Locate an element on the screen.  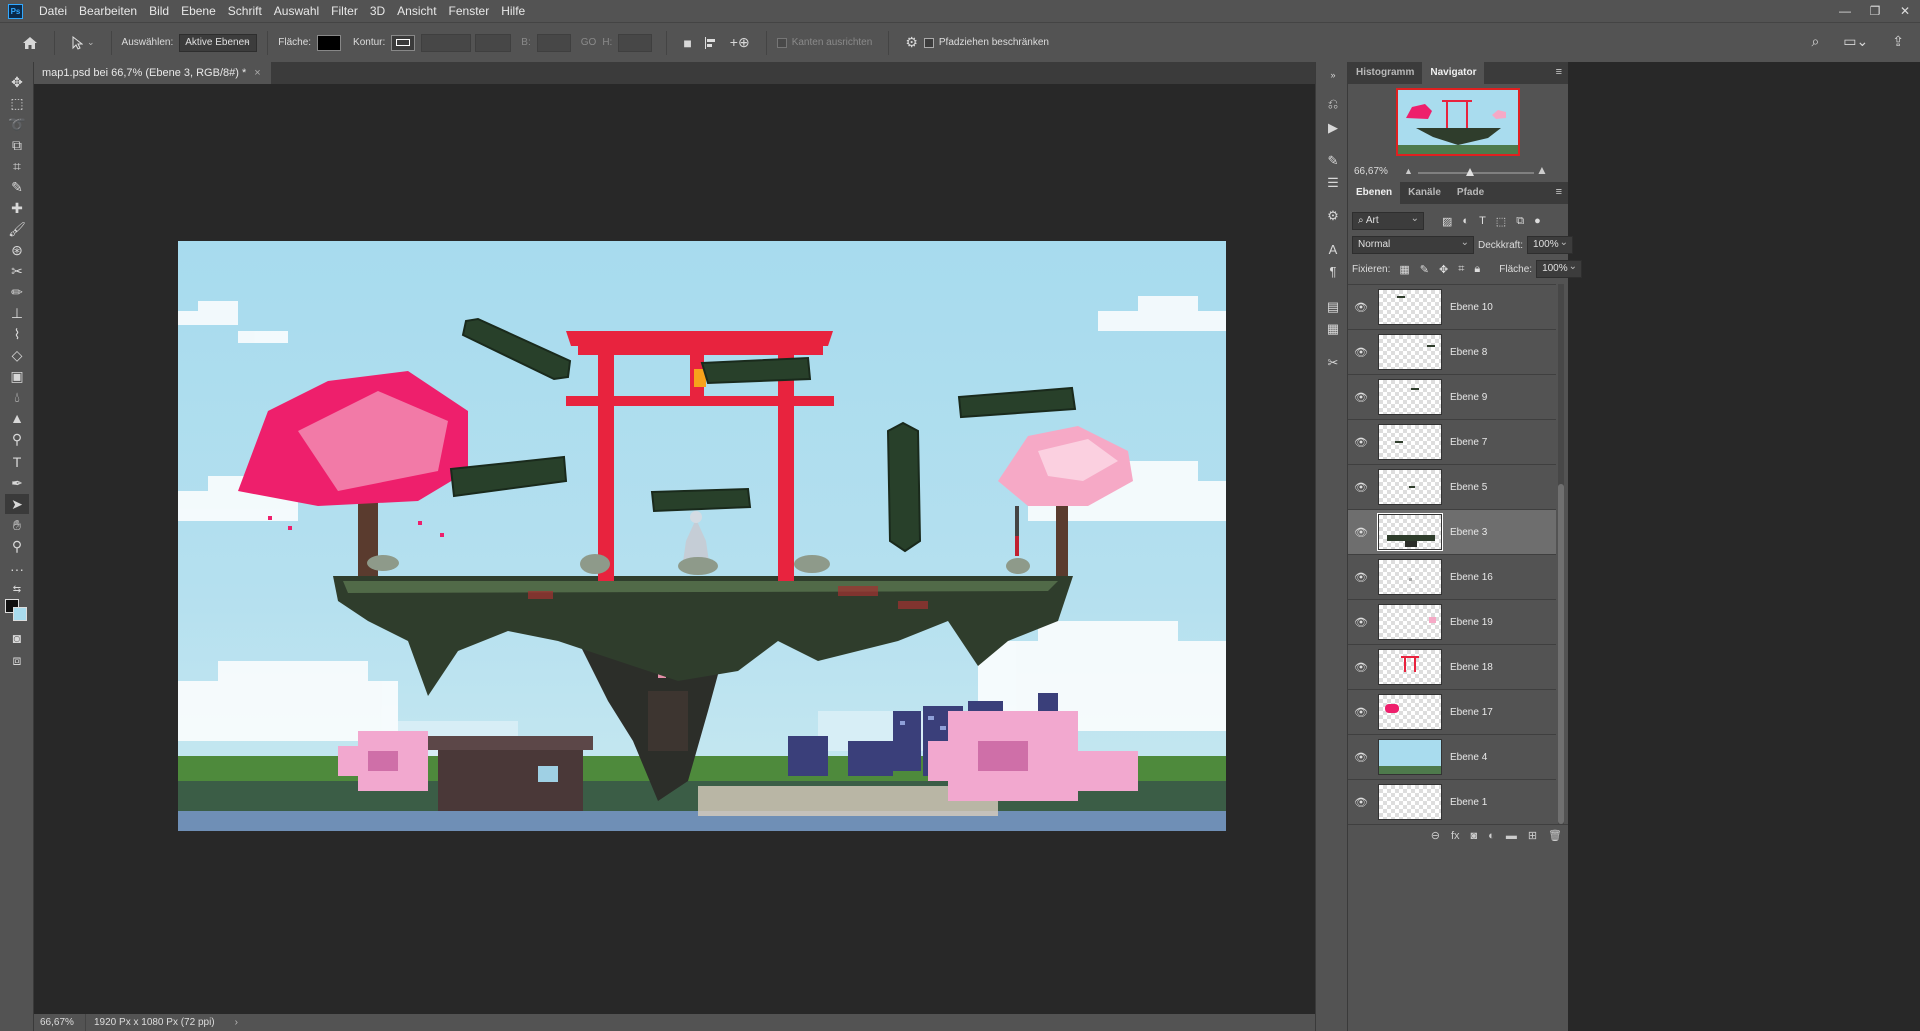
properties-panel-icon: ⚙ is located at coordinates (1333, 216).